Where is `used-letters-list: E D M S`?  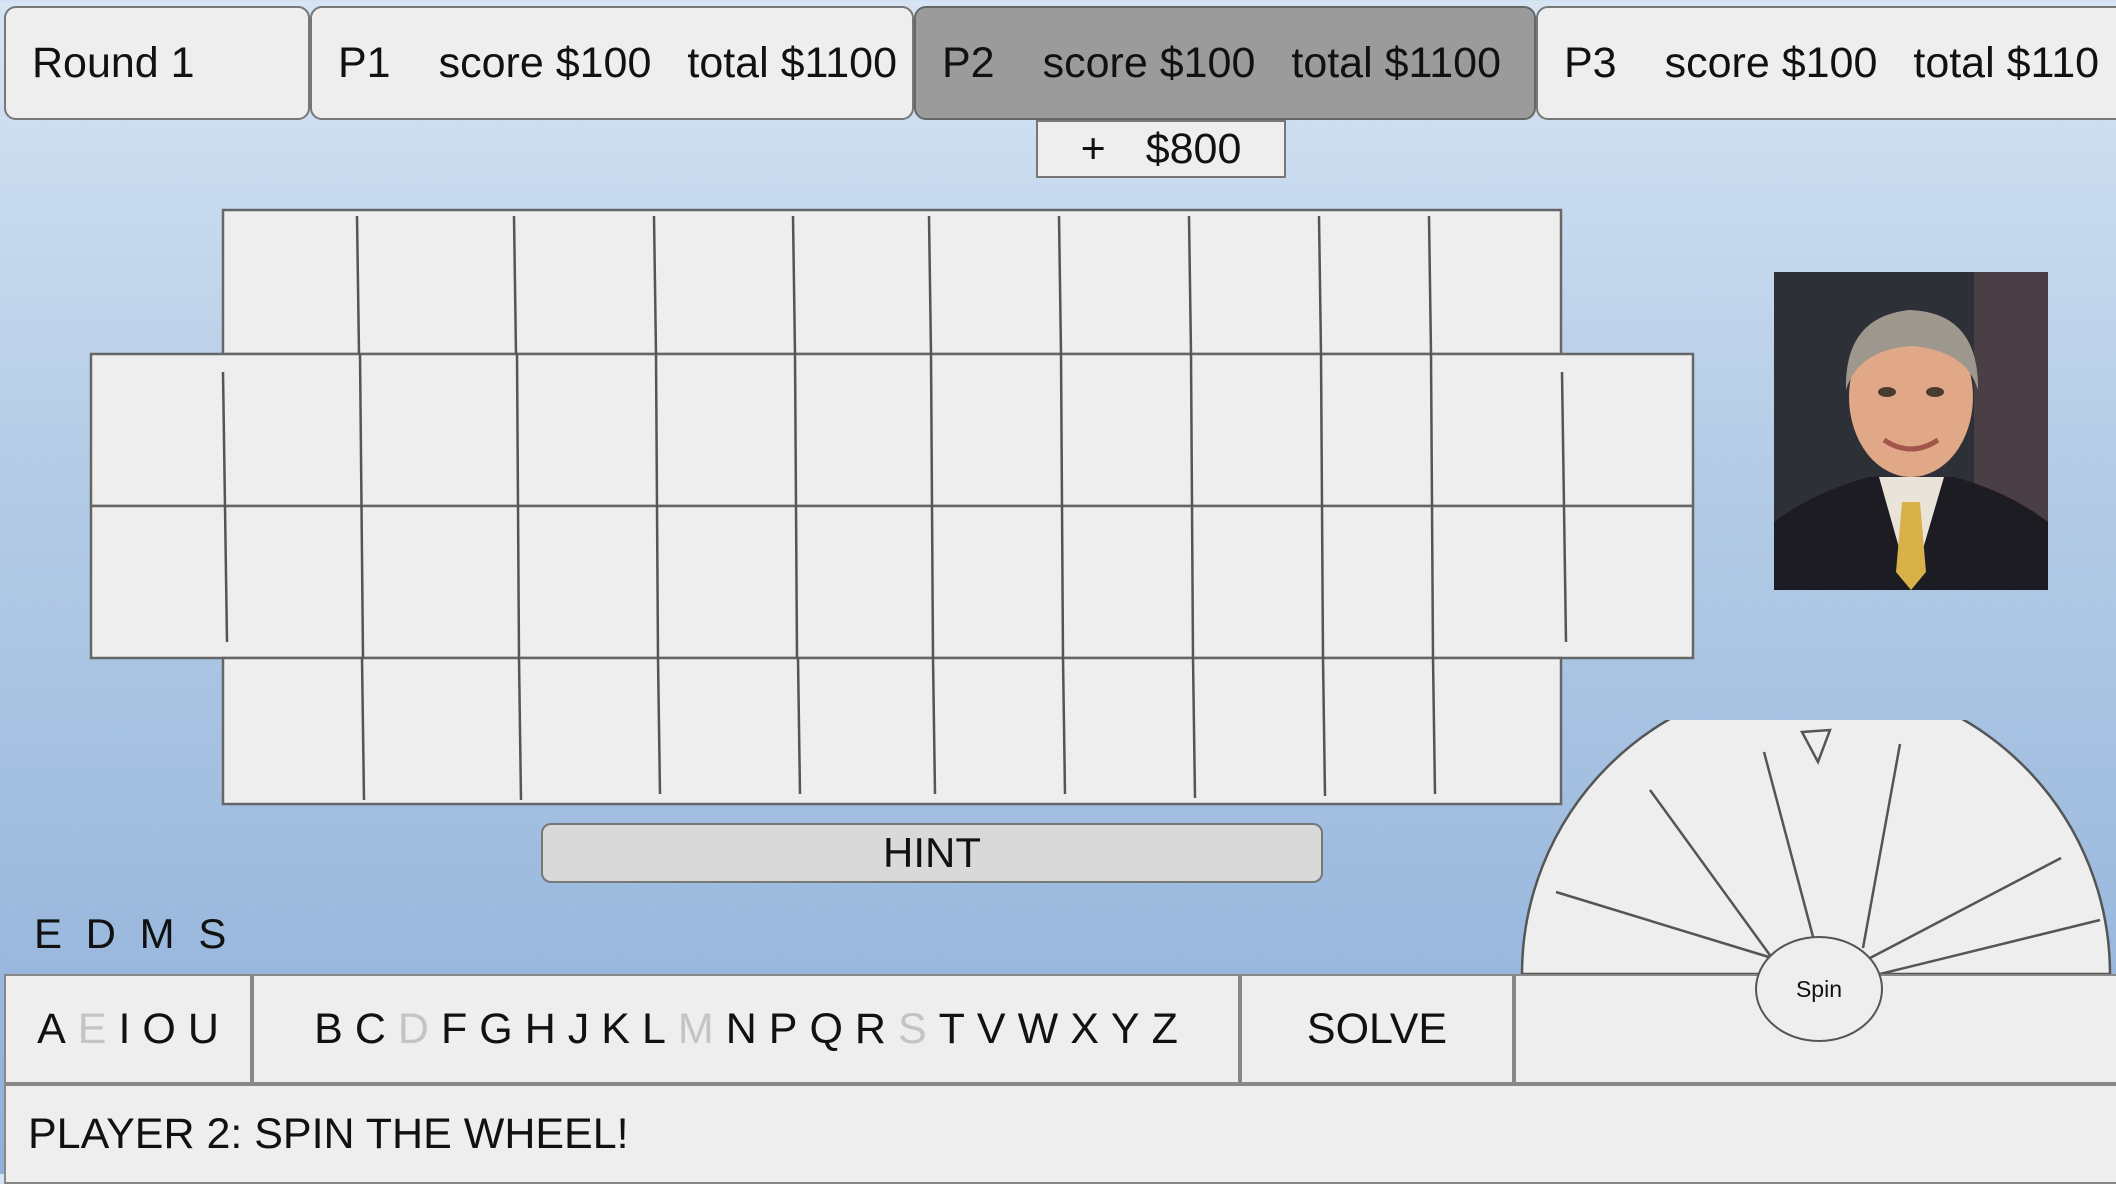 used-letters-list: E D M S is located at coordinates (133, 933).